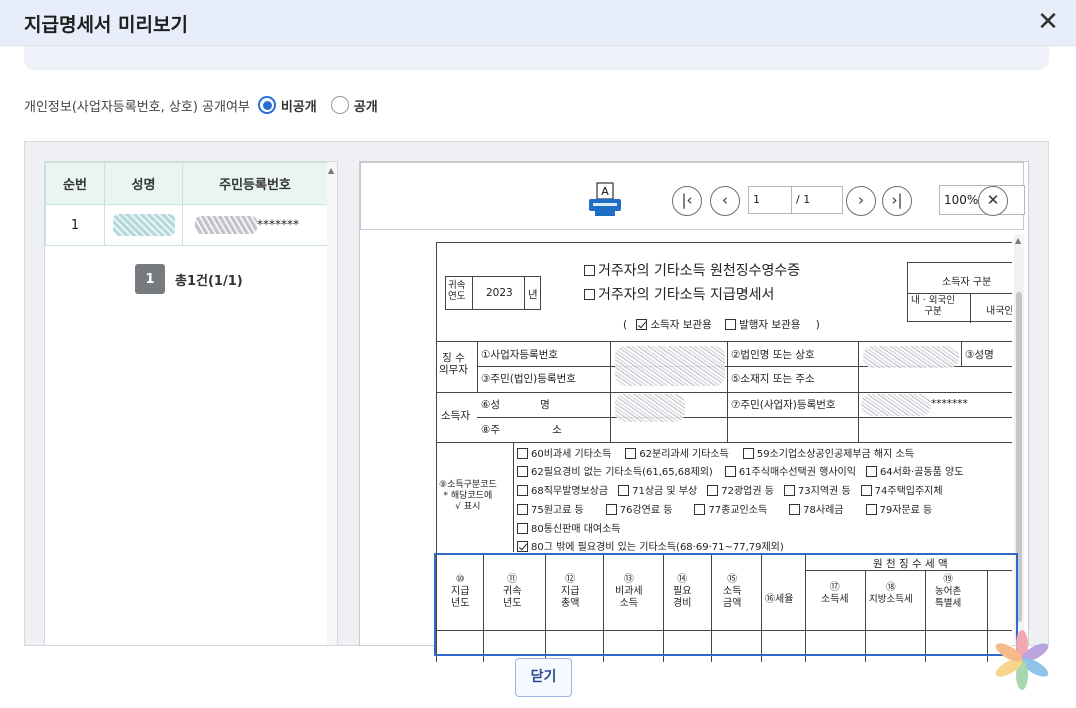 Image resolution: width=1076 pixels, height=708 pixels. What do you see at coordinates (455, 416) in the screenshot?
I see `earner-label: 소득자` at bounding box center [455, 416].